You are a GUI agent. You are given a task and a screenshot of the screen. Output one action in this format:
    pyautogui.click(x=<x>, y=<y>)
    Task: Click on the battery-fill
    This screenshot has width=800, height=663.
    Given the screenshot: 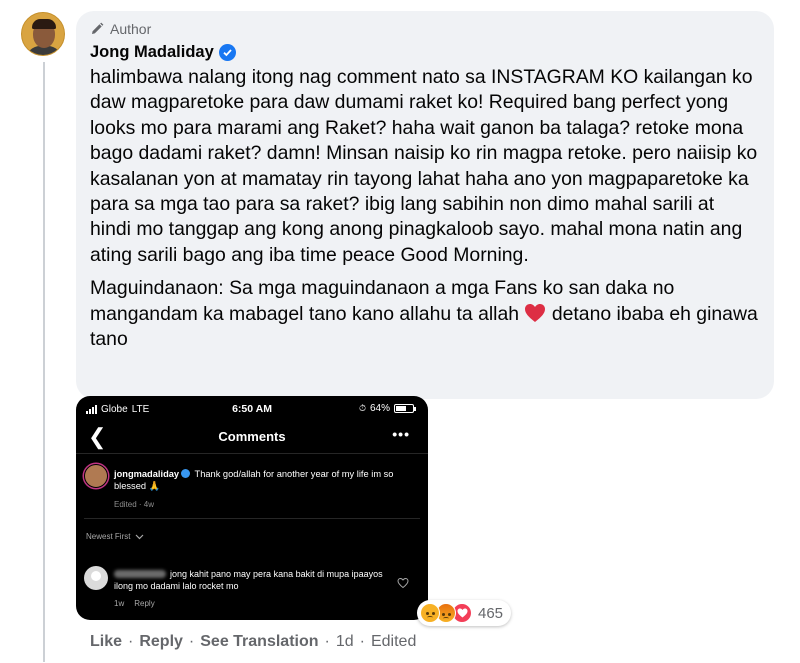 What is the action you would take?
    pyautogui.click(x=401, y=408)
    